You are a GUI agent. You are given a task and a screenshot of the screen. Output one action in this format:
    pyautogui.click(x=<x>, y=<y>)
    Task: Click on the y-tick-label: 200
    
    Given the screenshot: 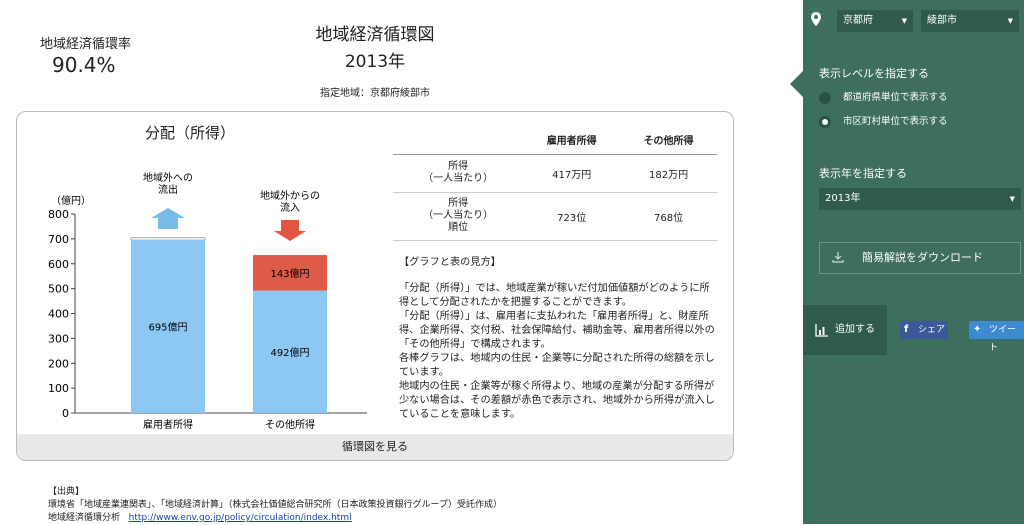 What is the action you would take?
    pyautogui.click(x=58, y=363)
    